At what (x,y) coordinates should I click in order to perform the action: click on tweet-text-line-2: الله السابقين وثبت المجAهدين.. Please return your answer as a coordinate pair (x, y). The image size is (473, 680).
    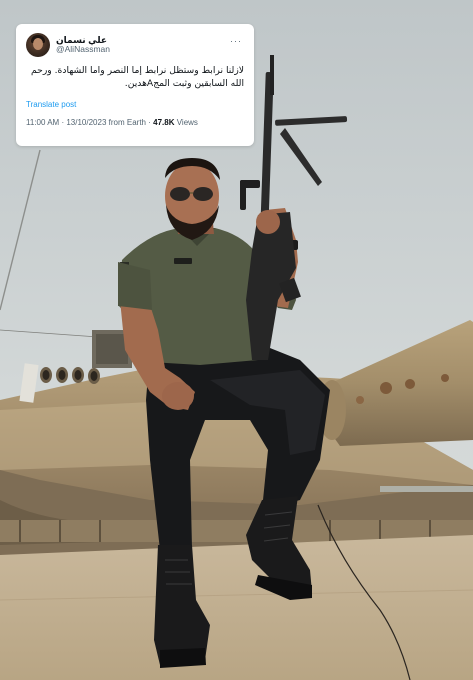
    Looking at the image, I should click on (184, 83).